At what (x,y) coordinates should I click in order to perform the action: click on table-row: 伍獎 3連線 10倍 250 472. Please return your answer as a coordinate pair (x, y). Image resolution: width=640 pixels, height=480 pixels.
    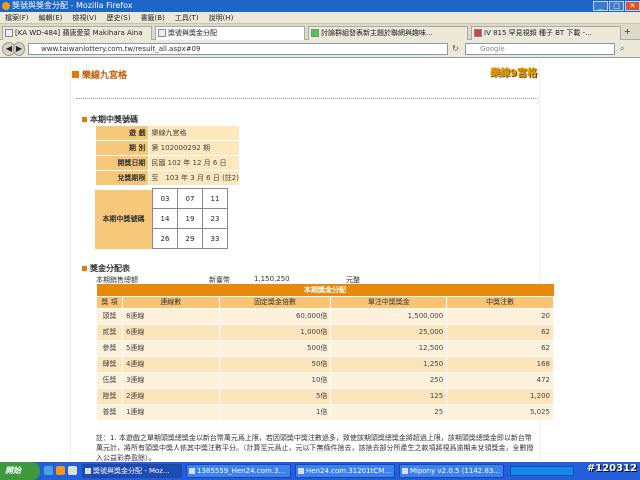
    Looking at the image, I should click on (325, 380).